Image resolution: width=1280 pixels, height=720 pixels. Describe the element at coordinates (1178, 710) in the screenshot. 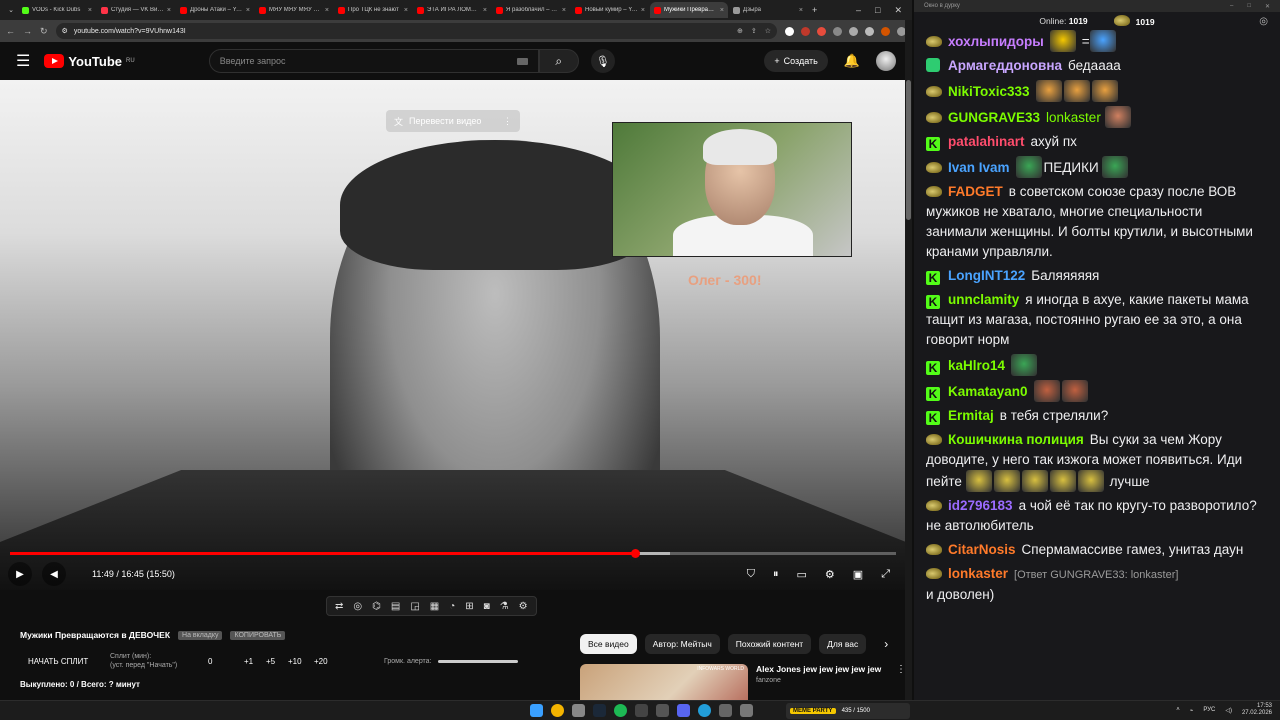

I see `tray-chevron-icon: ˄` at that location.